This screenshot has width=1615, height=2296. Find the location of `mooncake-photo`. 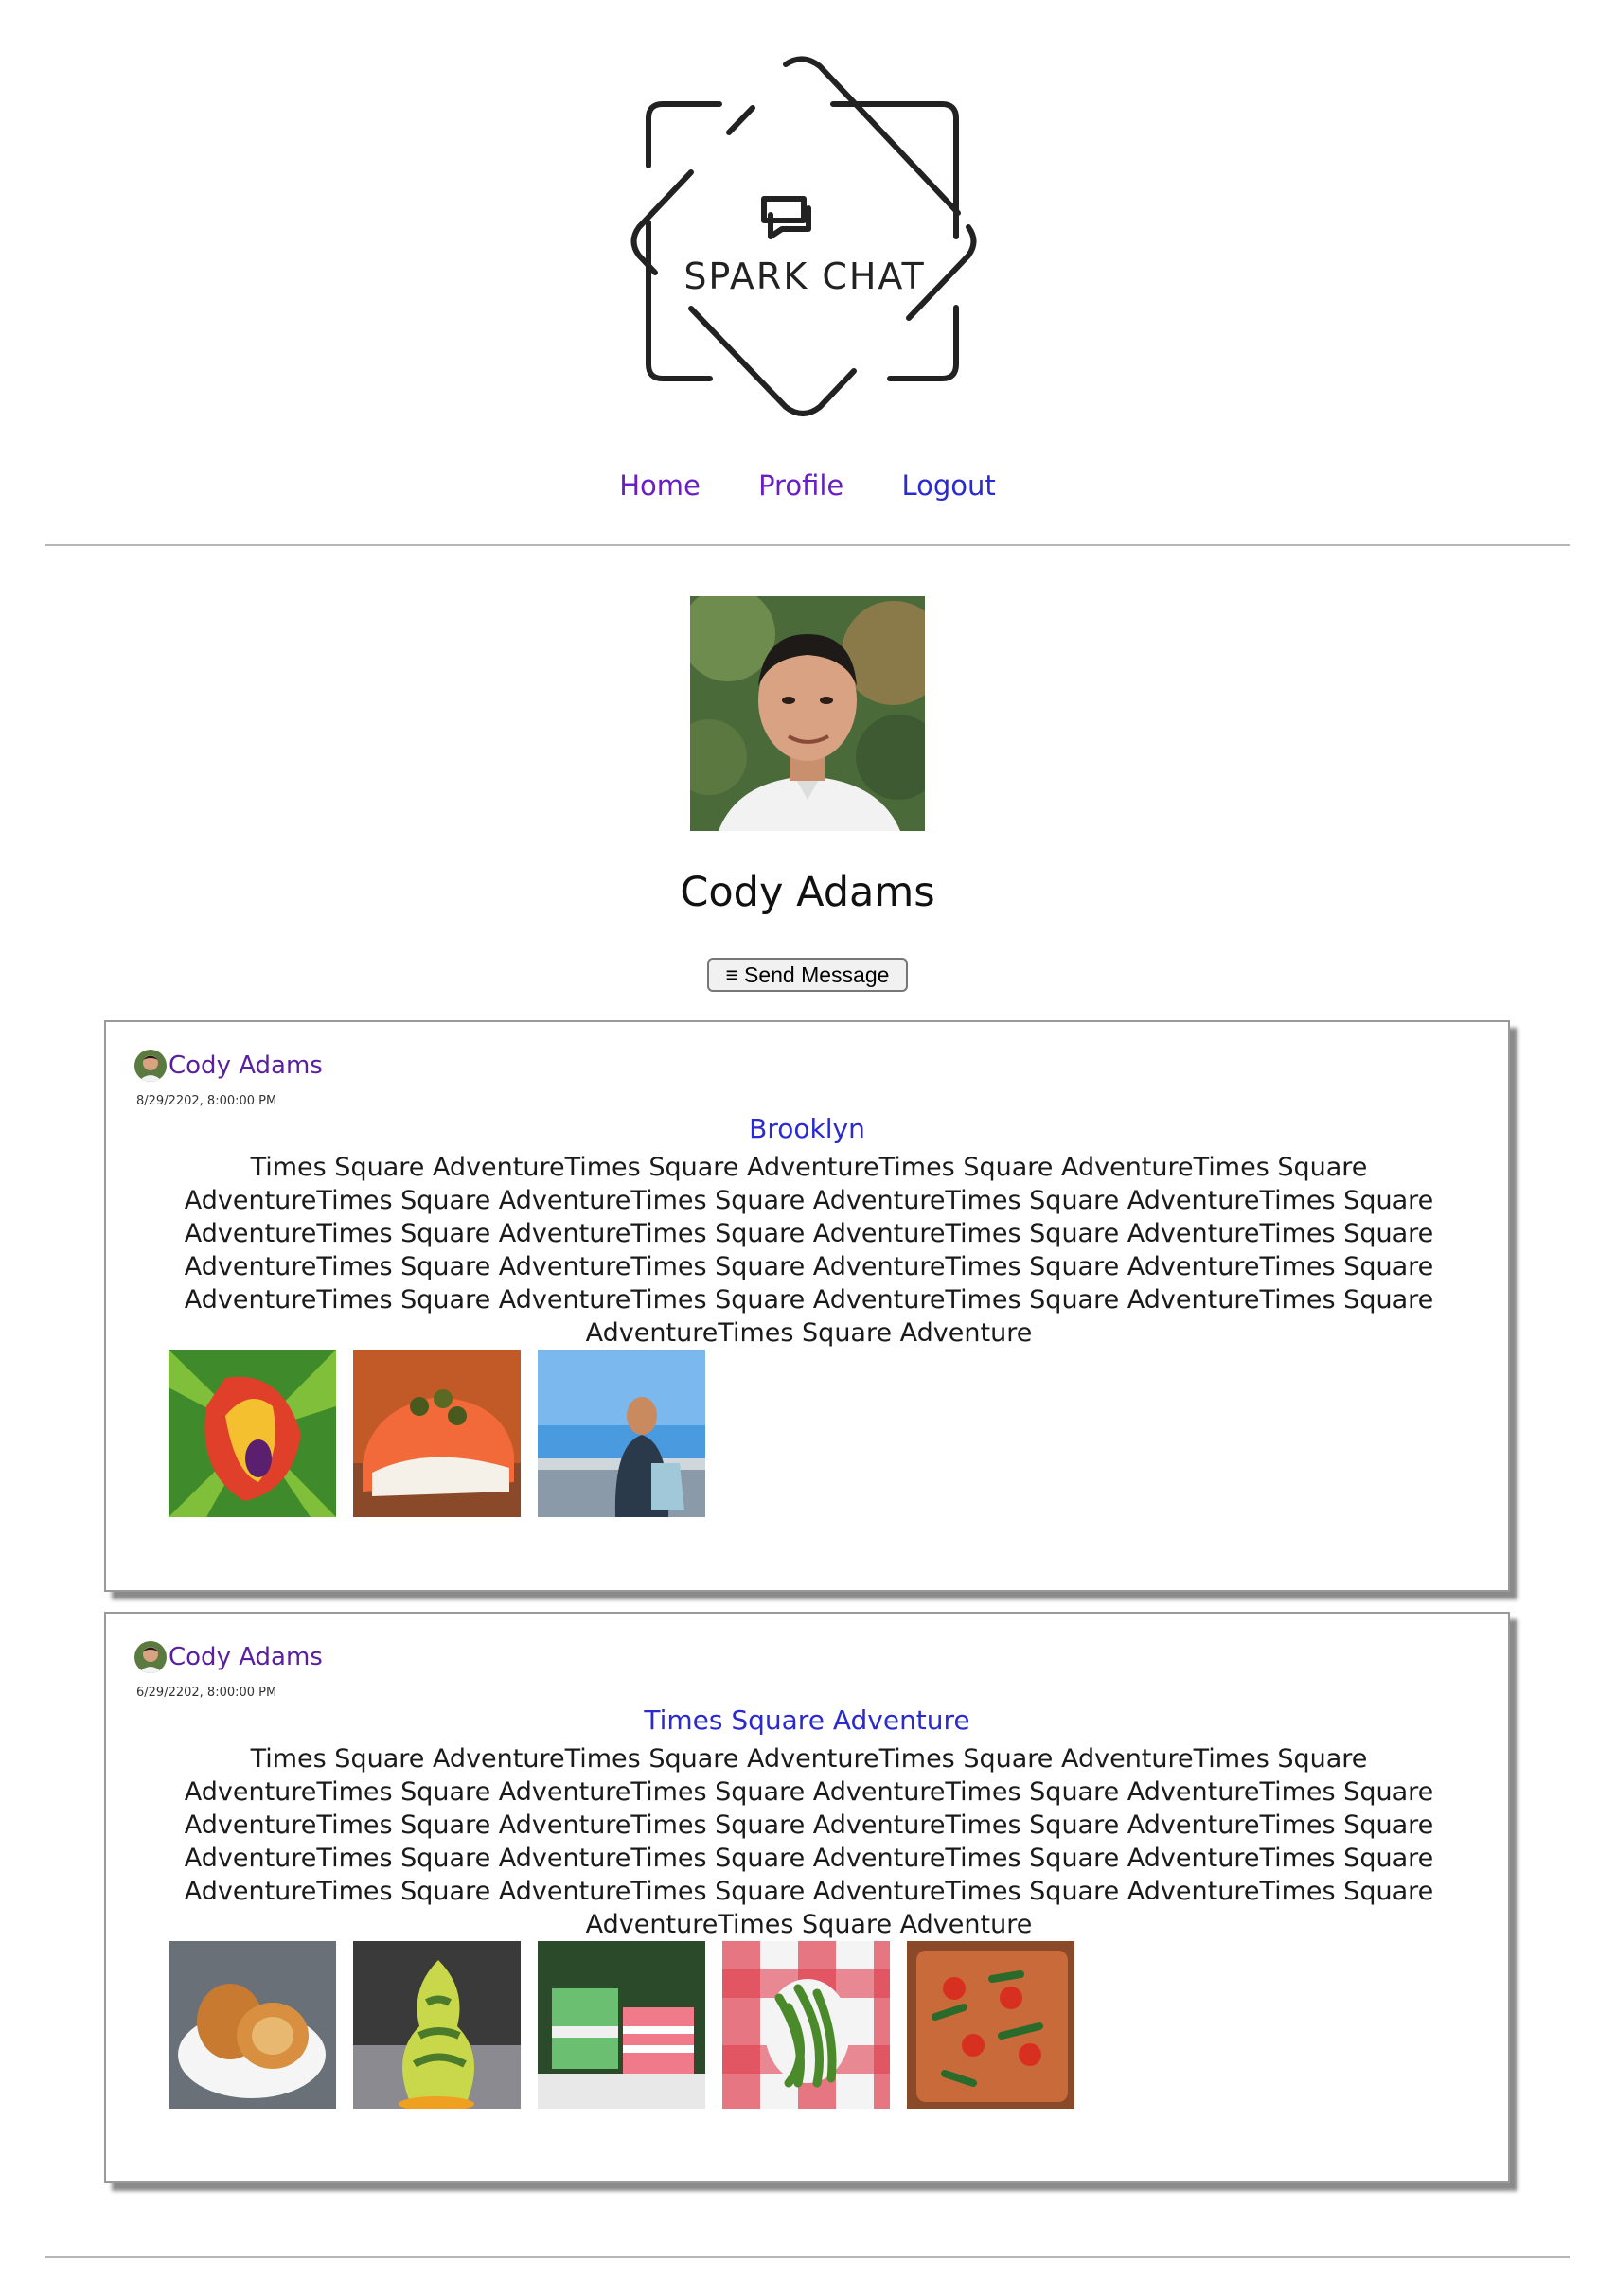

mooncake-photo is located at coordinates (252, 2025).